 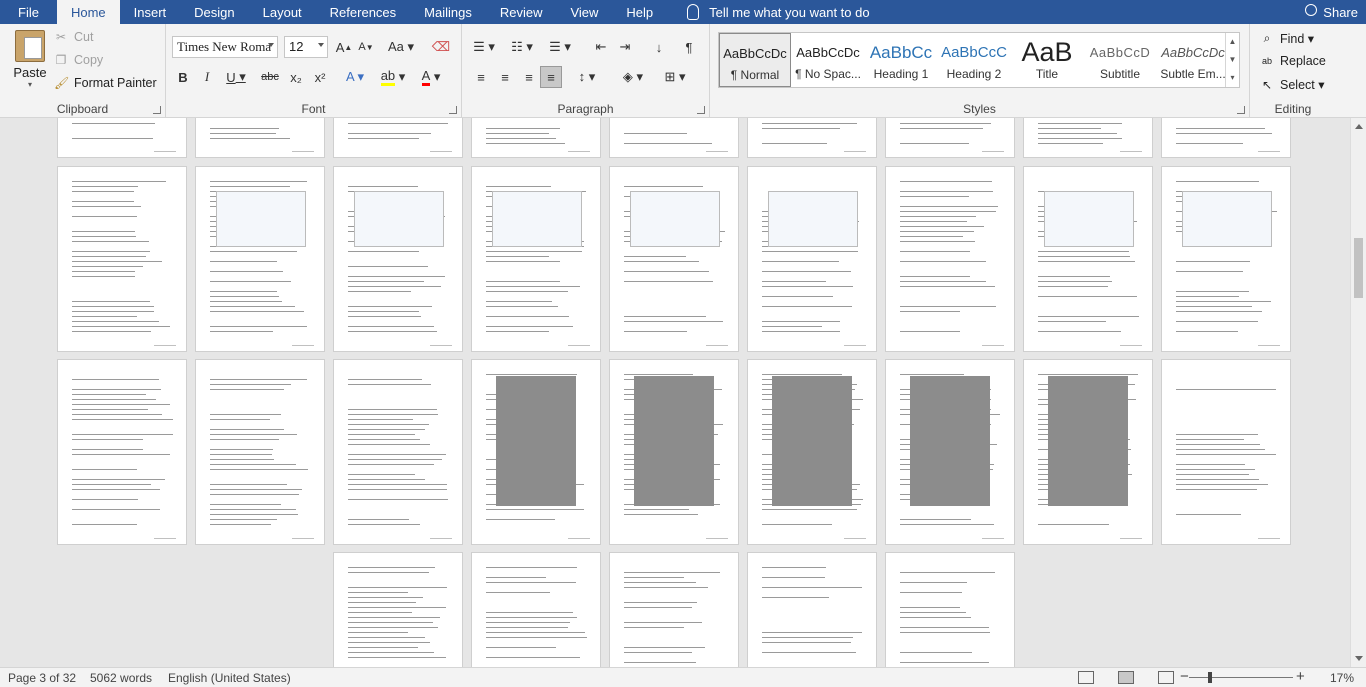 I want to click on style-title: AaB Title, so click(x=1047, y=60).